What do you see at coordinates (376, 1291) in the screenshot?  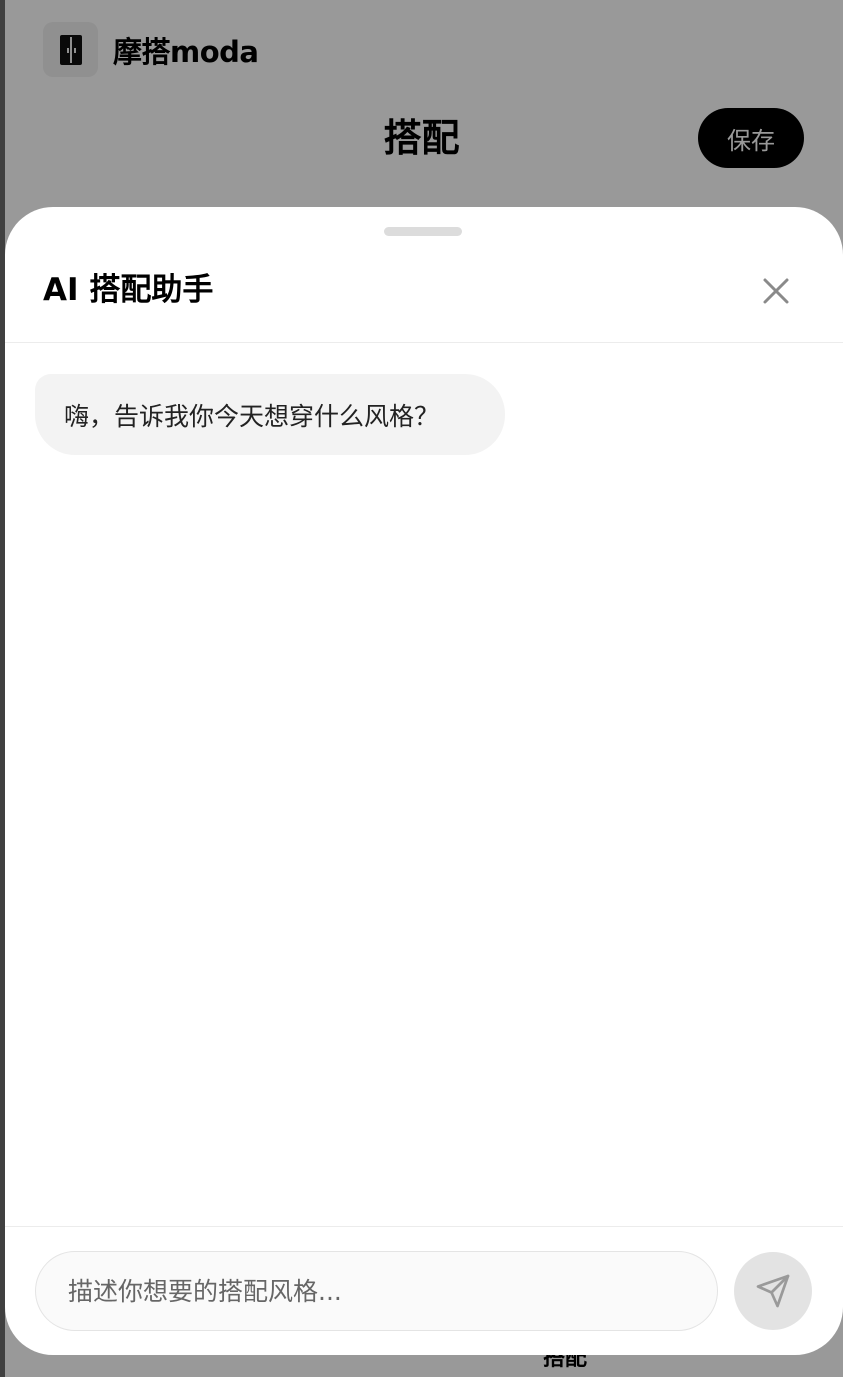 I see `message-input` at bounding box center [376, 1291].